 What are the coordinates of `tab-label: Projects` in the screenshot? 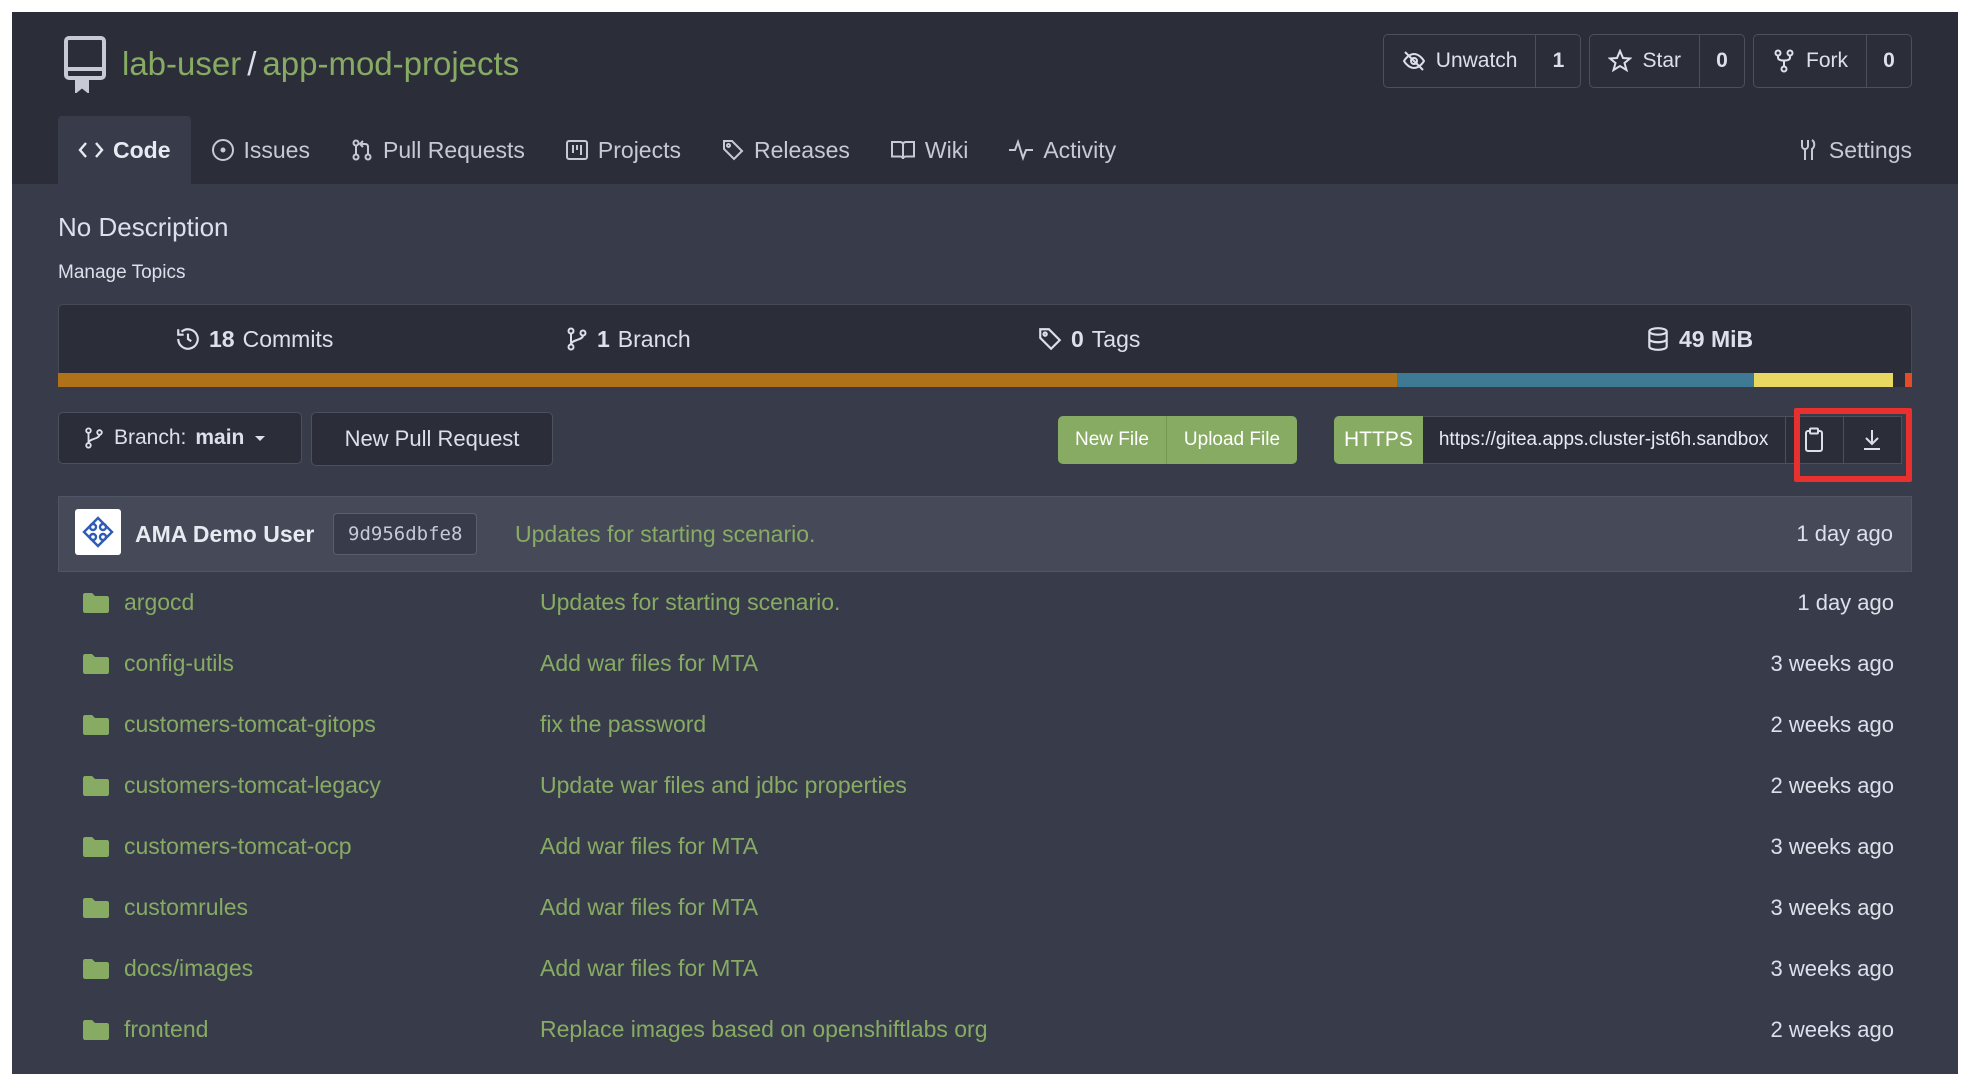 It's located at (639, 149).